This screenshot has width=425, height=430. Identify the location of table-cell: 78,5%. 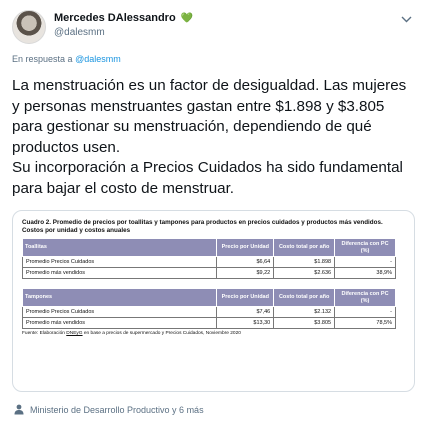
(365, 323).